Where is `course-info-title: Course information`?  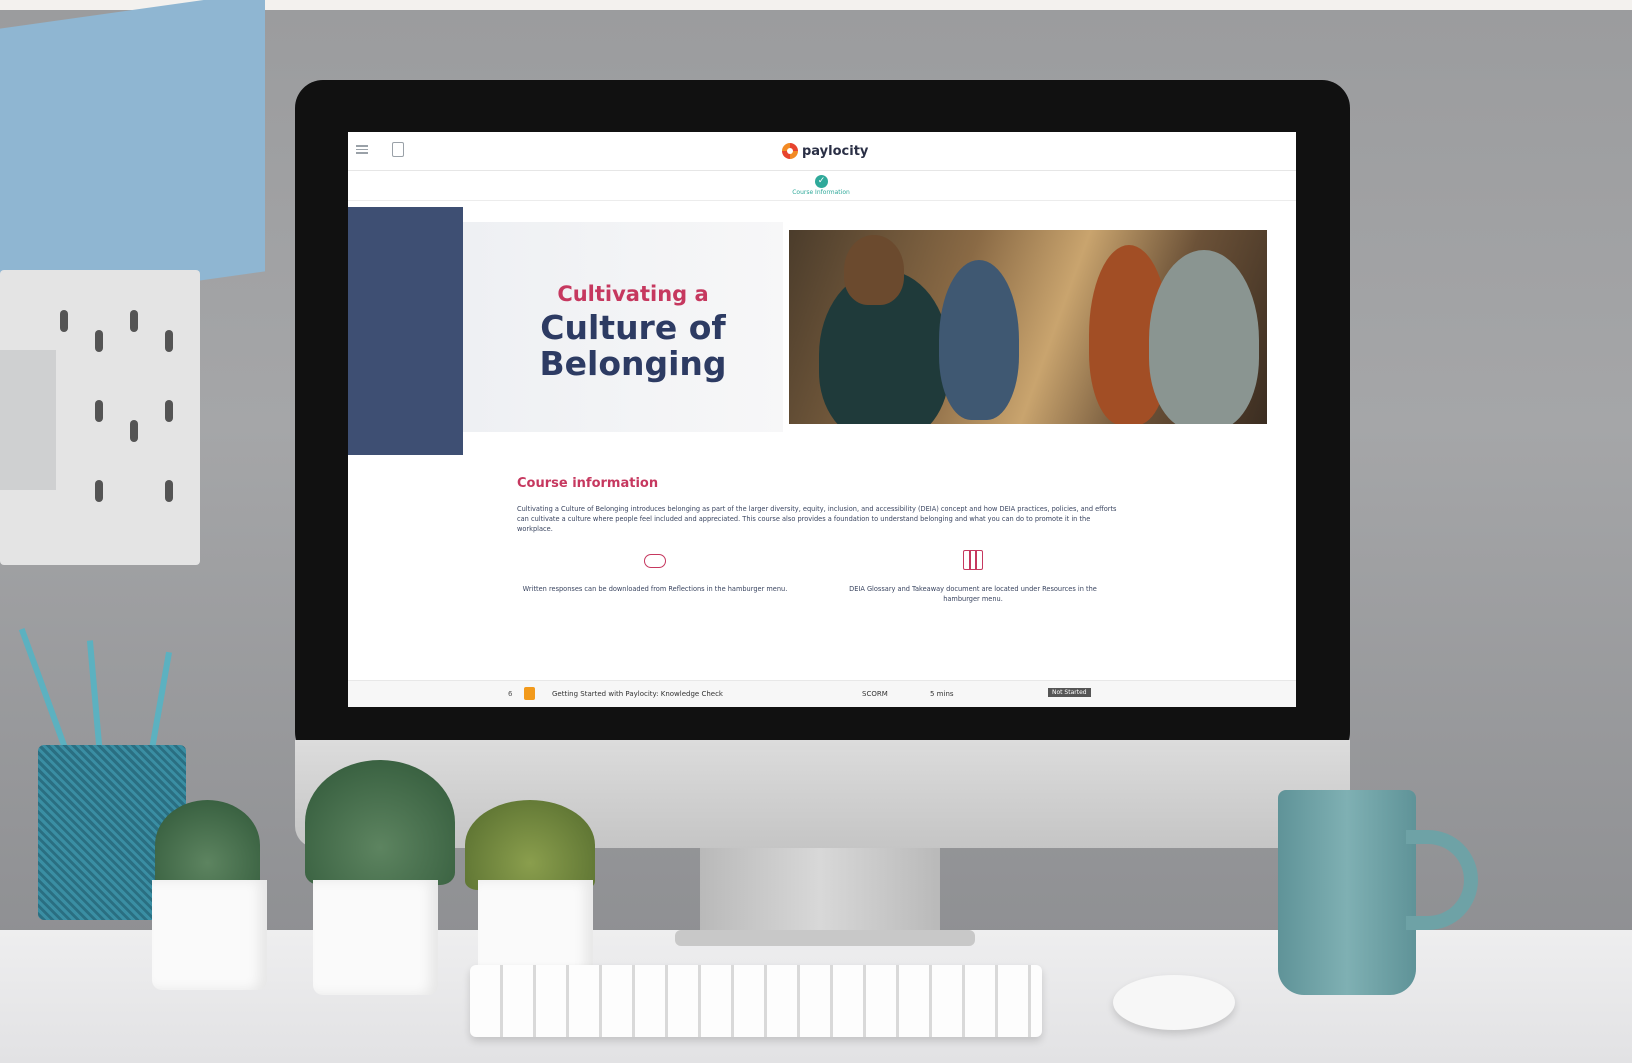
course-info-title: Course information is located at coordinates (588, 483).